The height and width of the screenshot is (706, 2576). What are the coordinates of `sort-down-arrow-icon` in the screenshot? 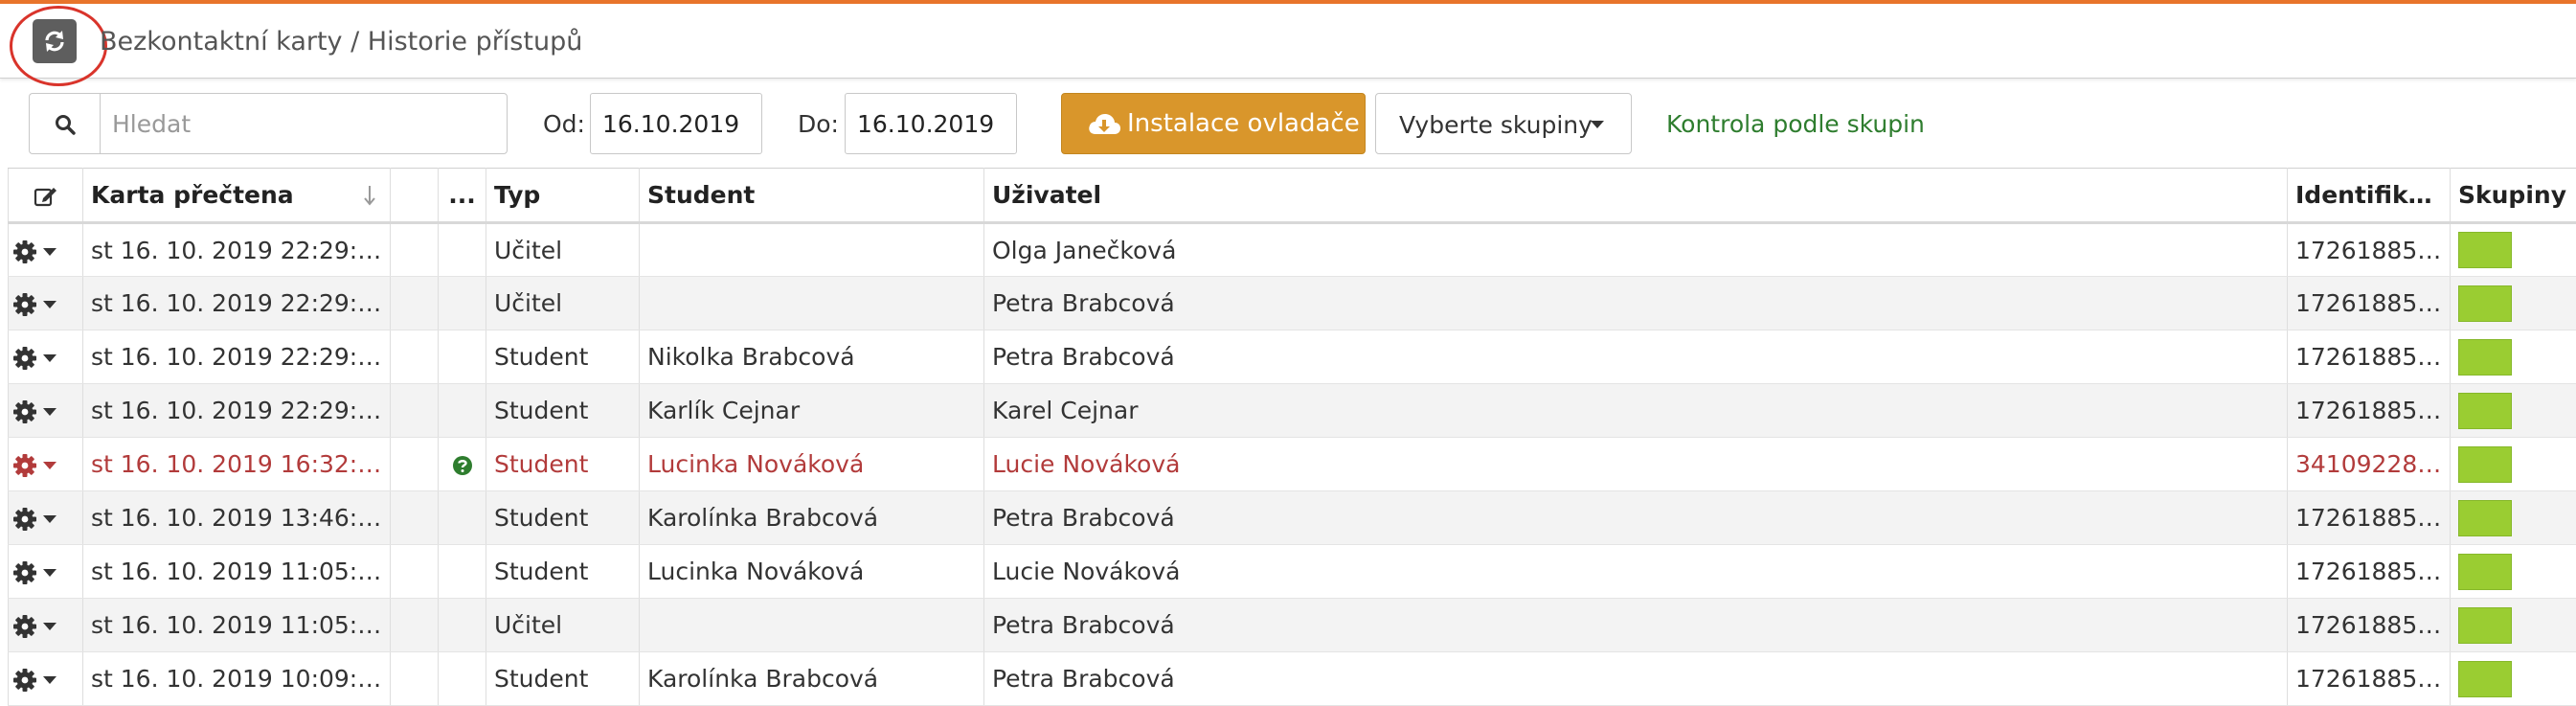 It's located at (369, 195).